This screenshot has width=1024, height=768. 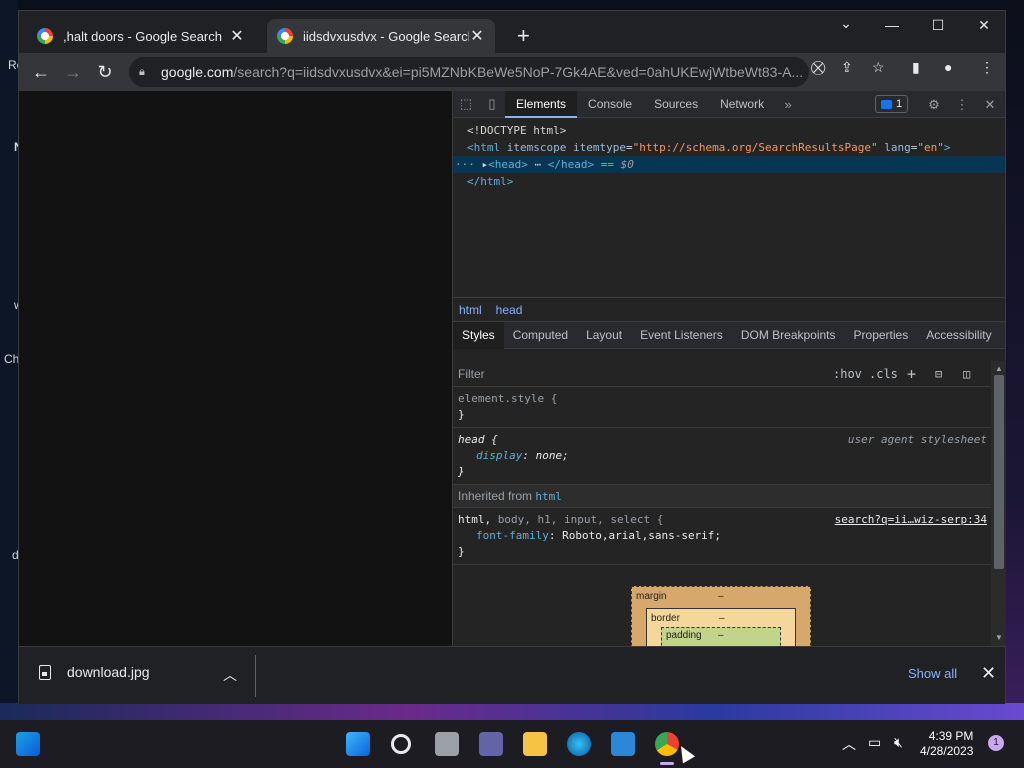 I want to click on tab-accessibility: Accessibility, so click(x=958, y=335).